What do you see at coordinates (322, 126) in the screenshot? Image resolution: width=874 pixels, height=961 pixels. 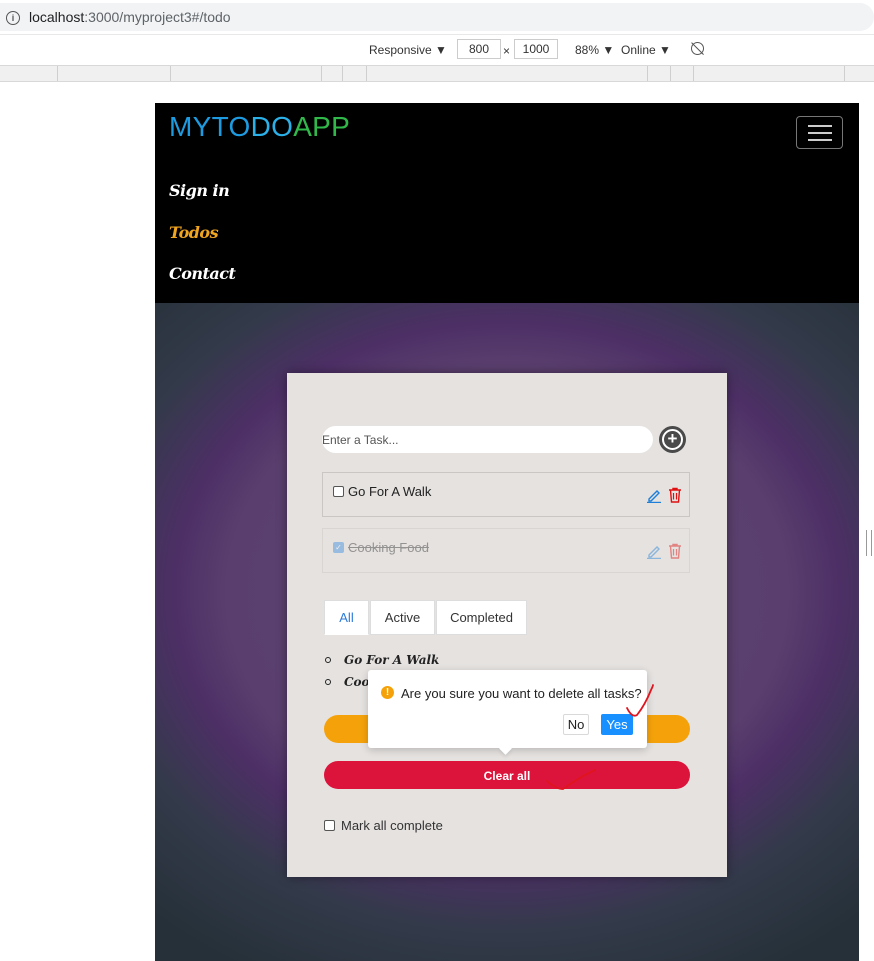 I see `brand-part-3: APP` at bounding box center [322, 126].